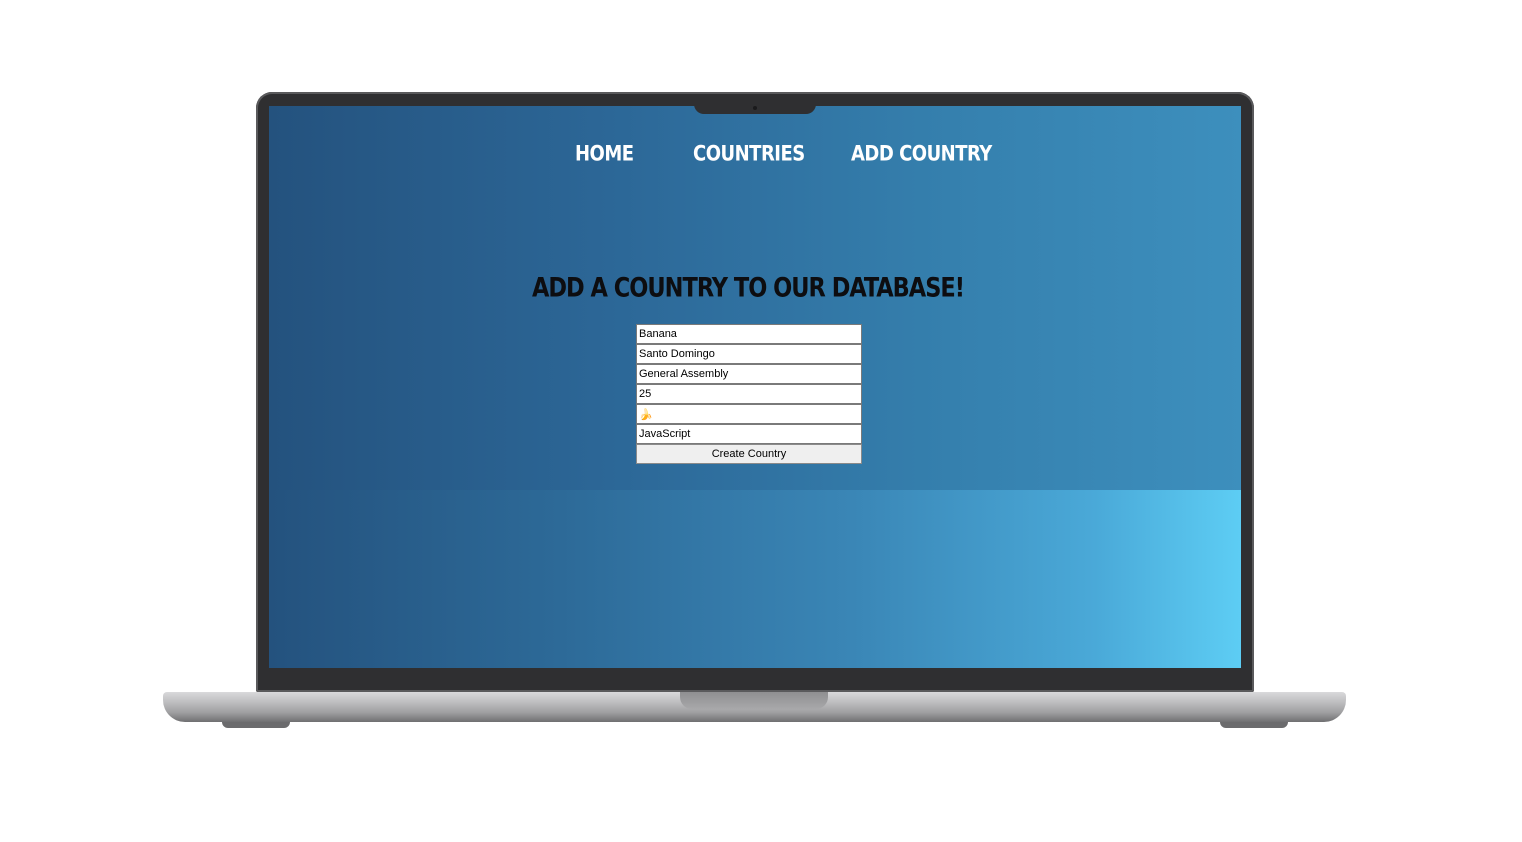 The image size is (1522, 842). I want to click on camera-icon, so click(755, 108).